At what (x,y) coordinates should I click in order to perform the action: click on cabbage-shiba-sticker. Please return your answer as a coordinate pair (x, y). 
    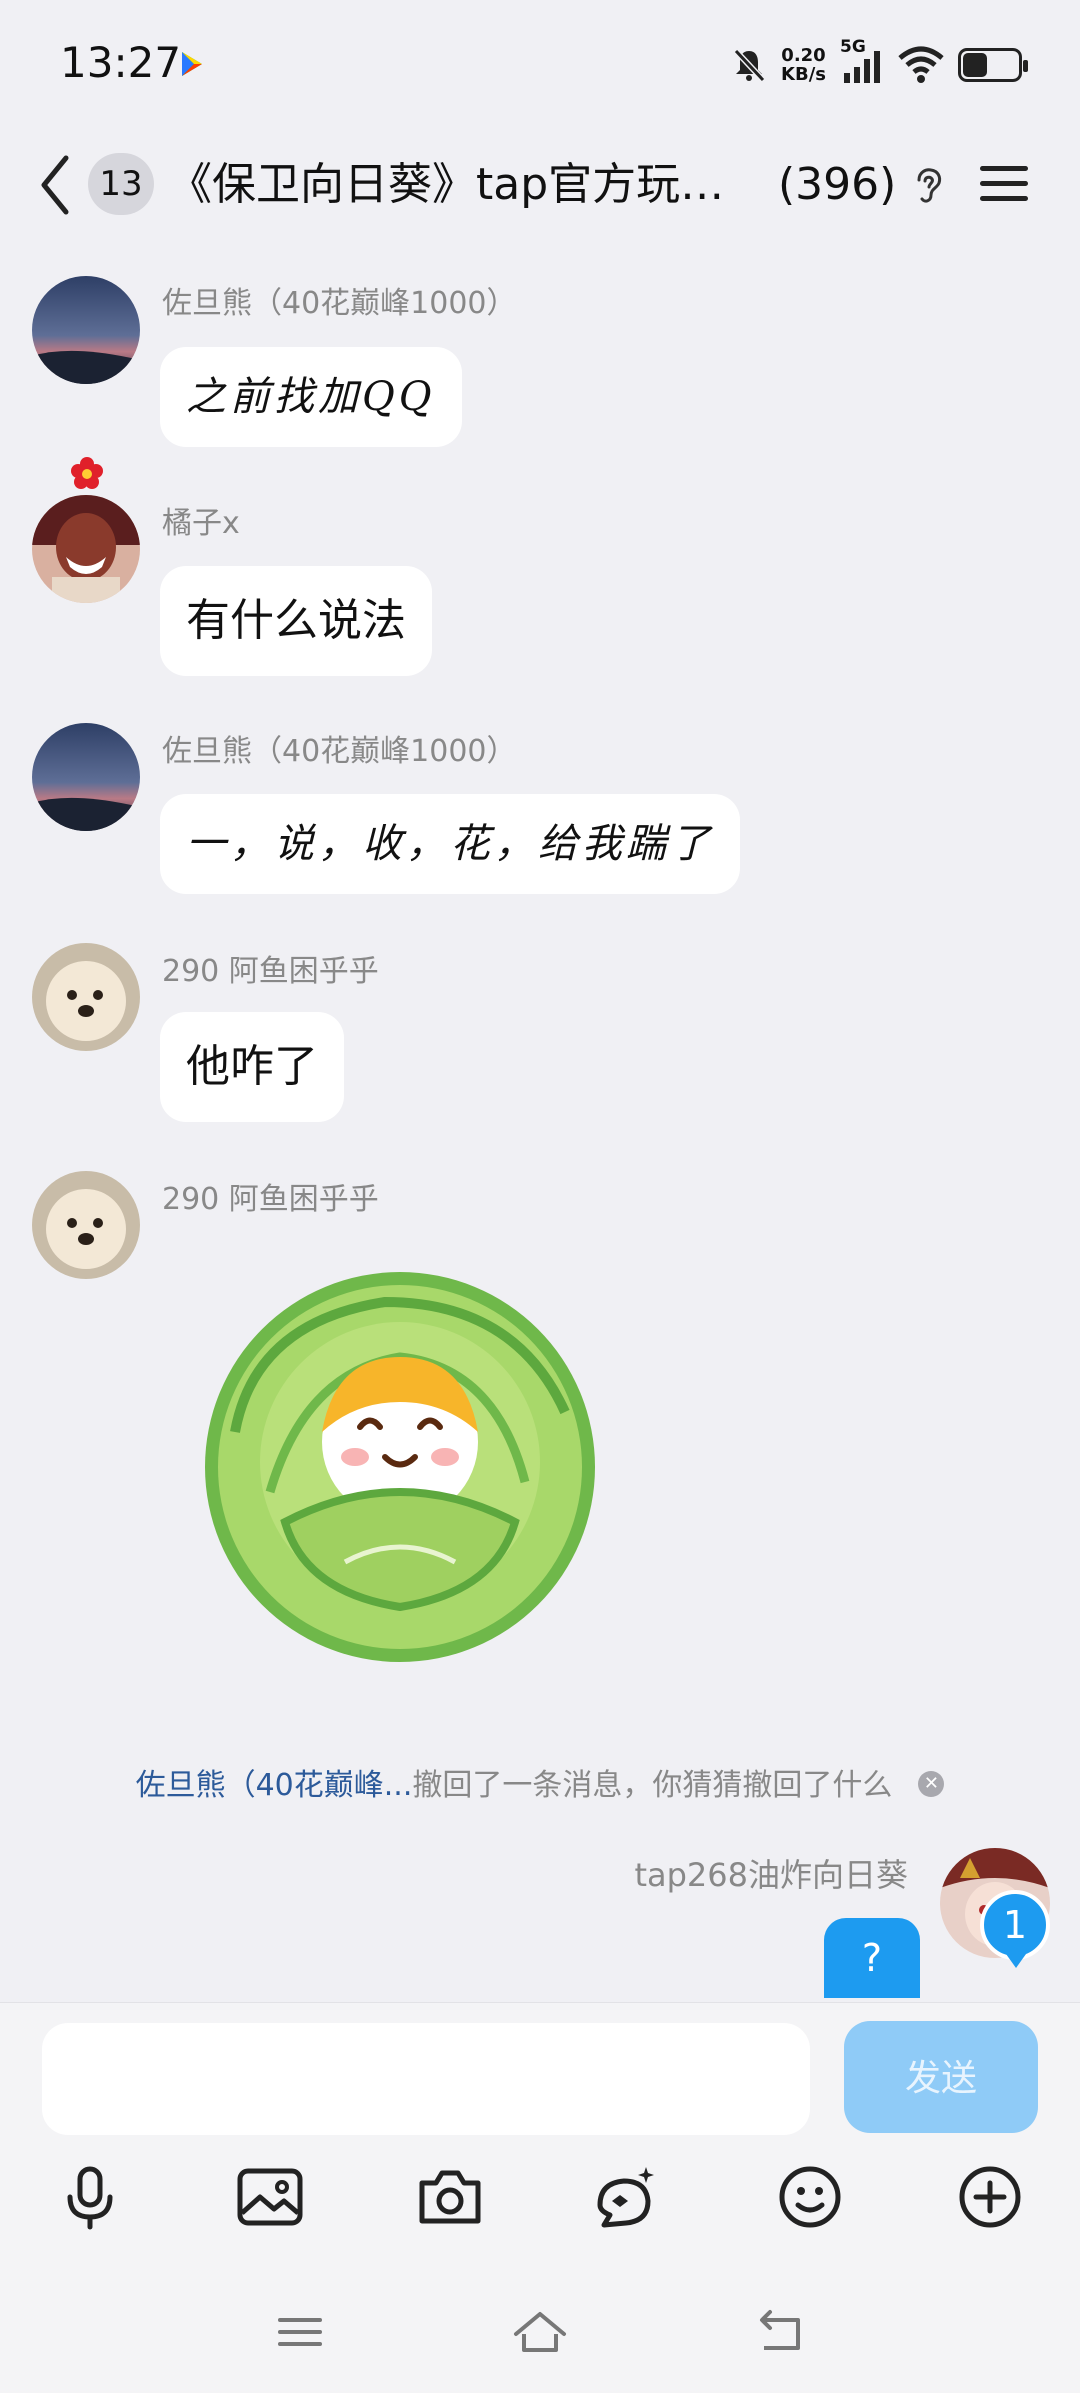
    Looking at the image, I should click on (400, 1464).